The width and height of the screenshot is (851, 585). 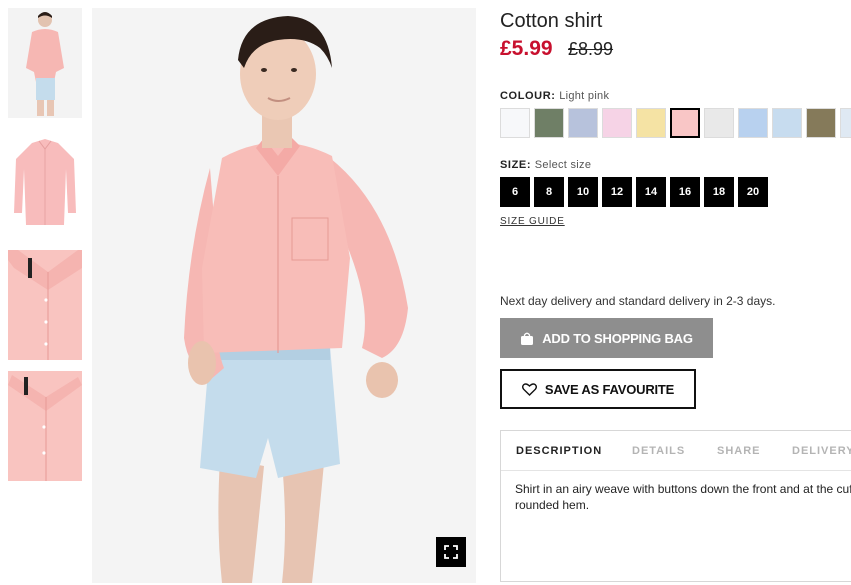 I want to click on size-option-12: 12, so click(x=617, y=192).